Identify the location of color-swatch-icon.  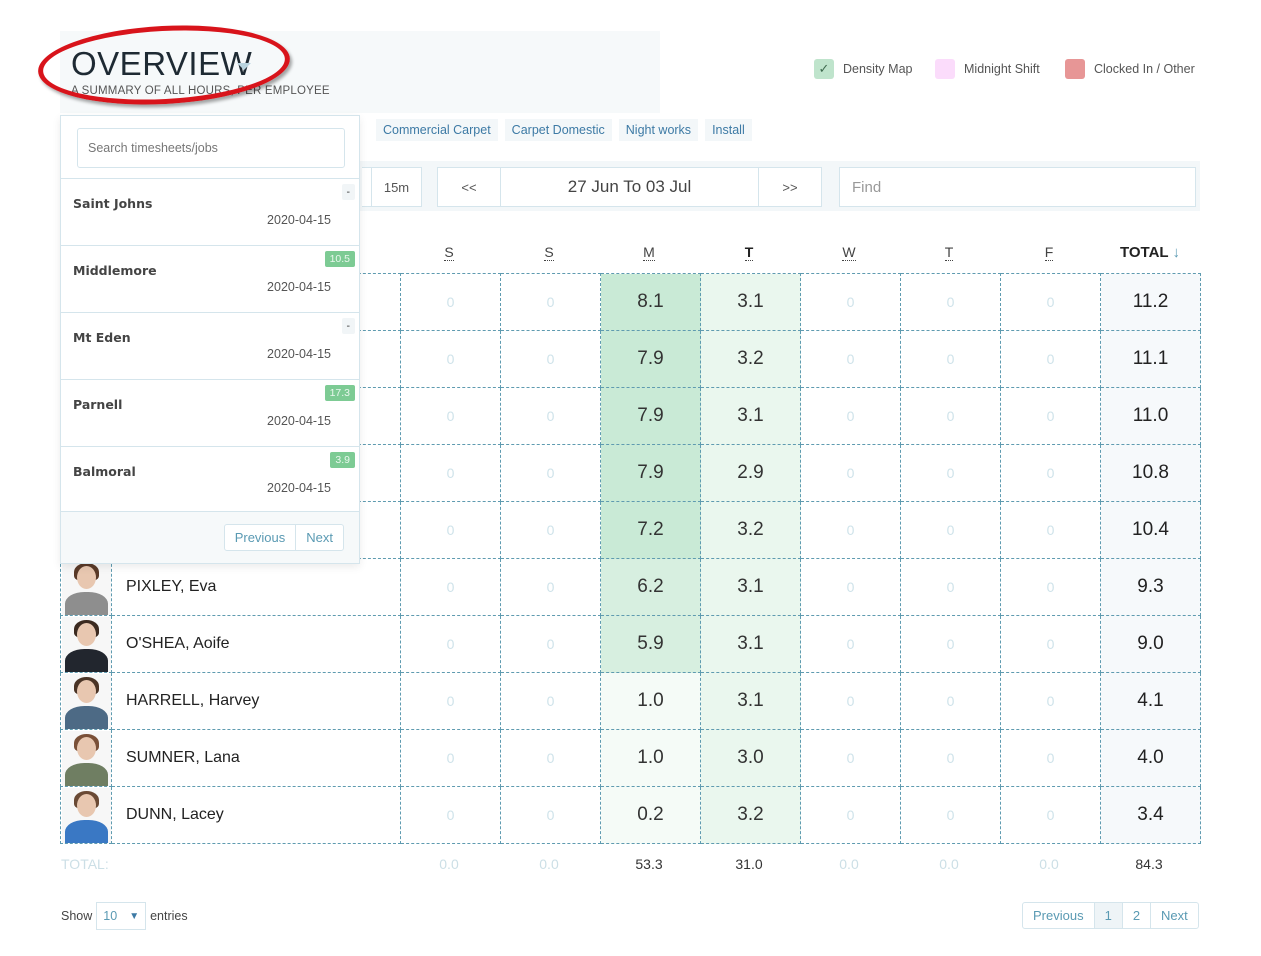
(1075, 69).